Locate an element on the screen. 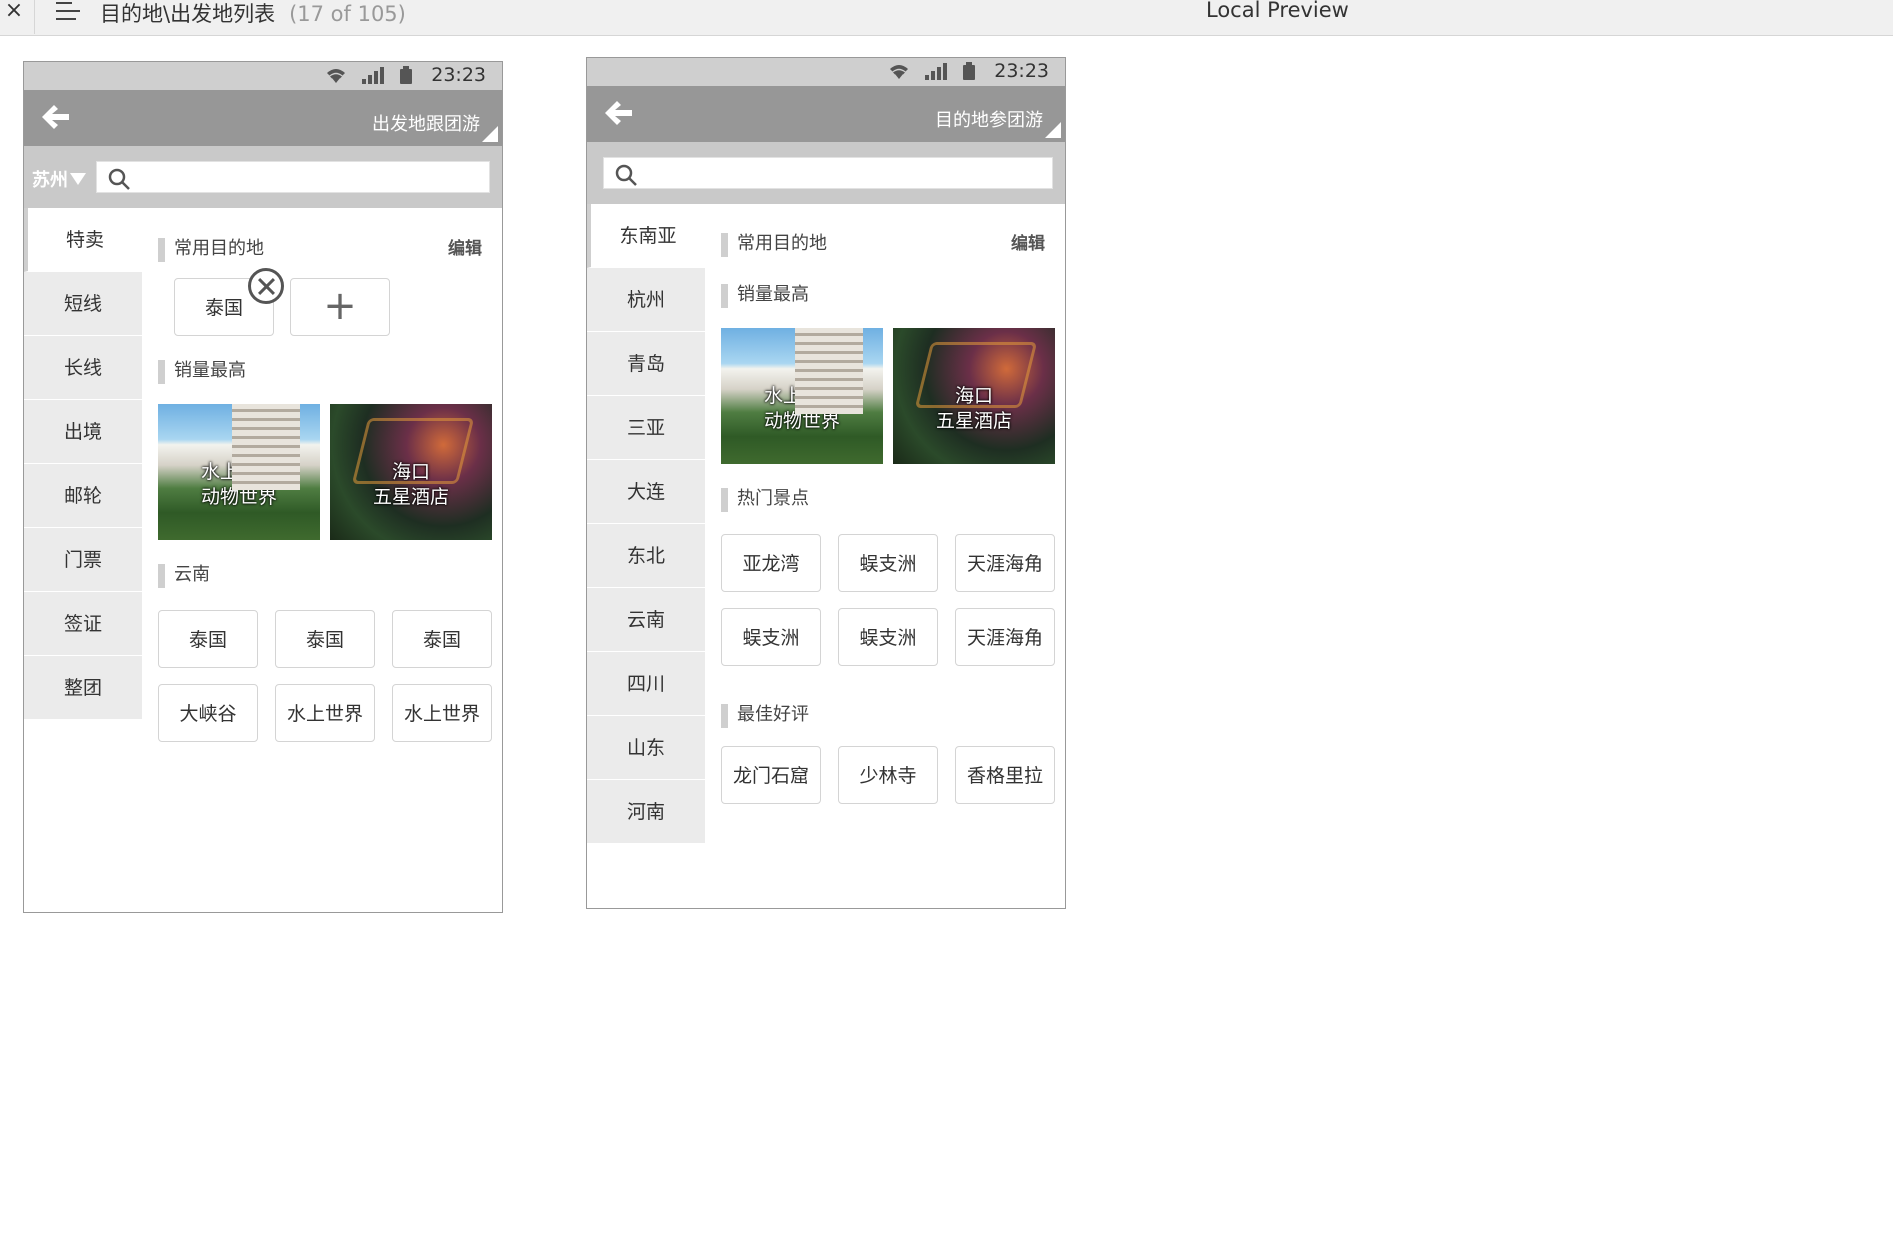 Image resolution: width=1893 pixels, height=1245 pixels. city-label: 苏州 is located at coordinates (50, 180).